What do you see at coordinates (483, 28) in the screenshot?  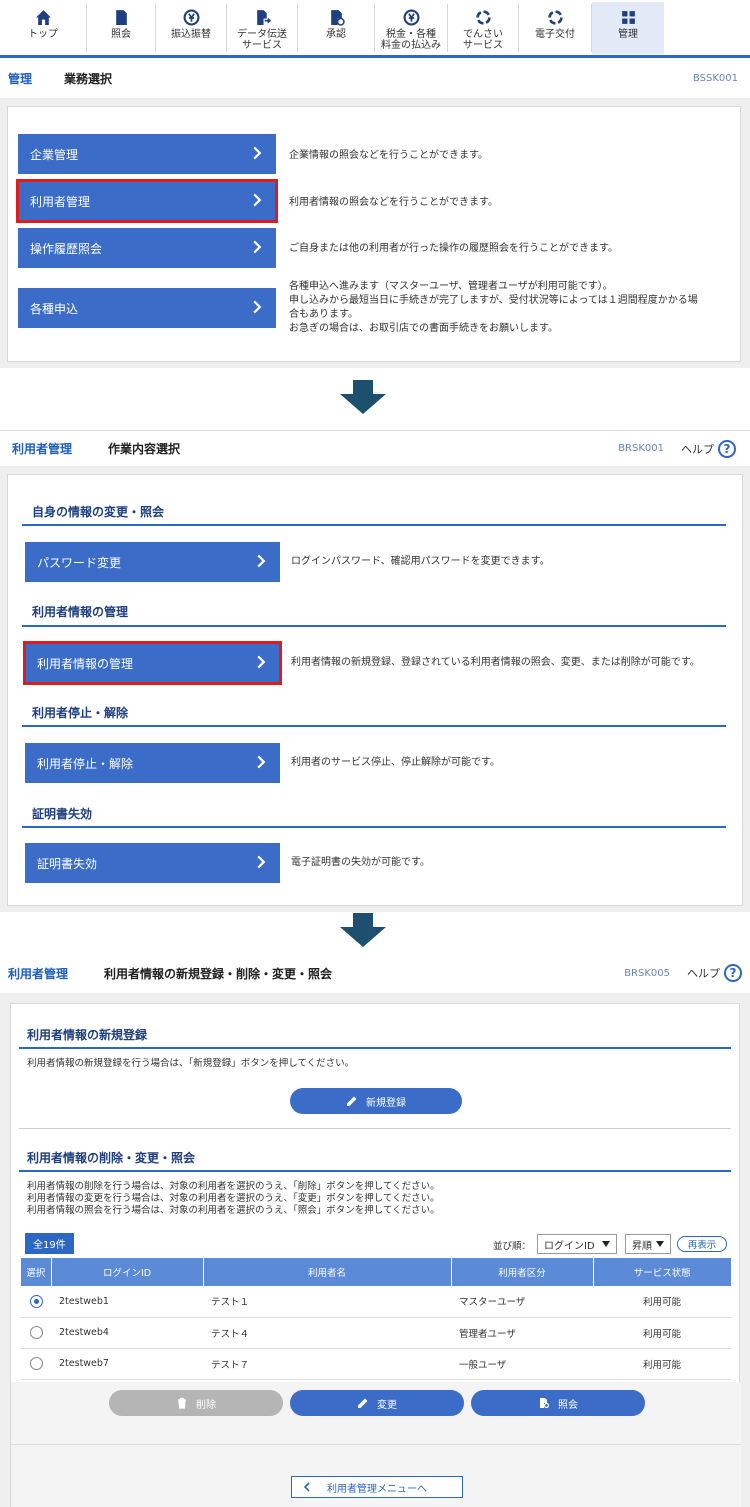 I see `nav-item-densai: でんさい サービス` at bounding box center [483, 28].